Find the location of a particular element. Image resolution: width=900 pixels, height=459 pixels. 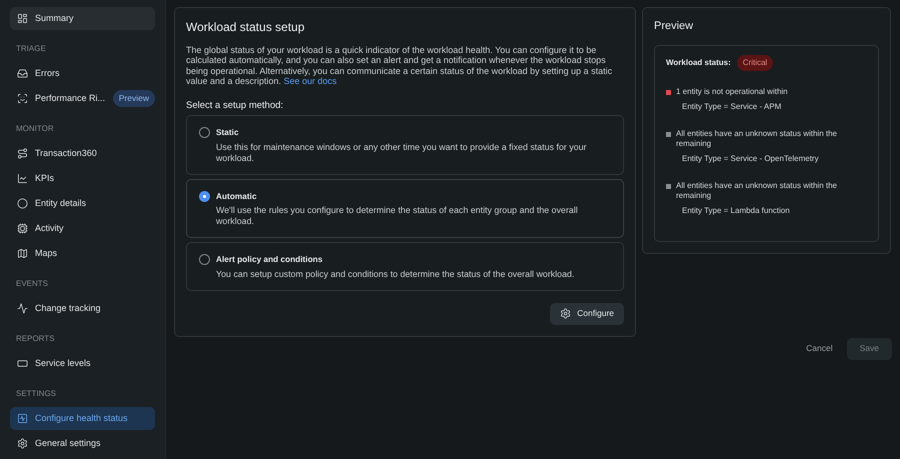

method-card: Automatic We'll use the rules you configure to determine the status of each entity group and the overall workload. is located at coordinates (405, 208).